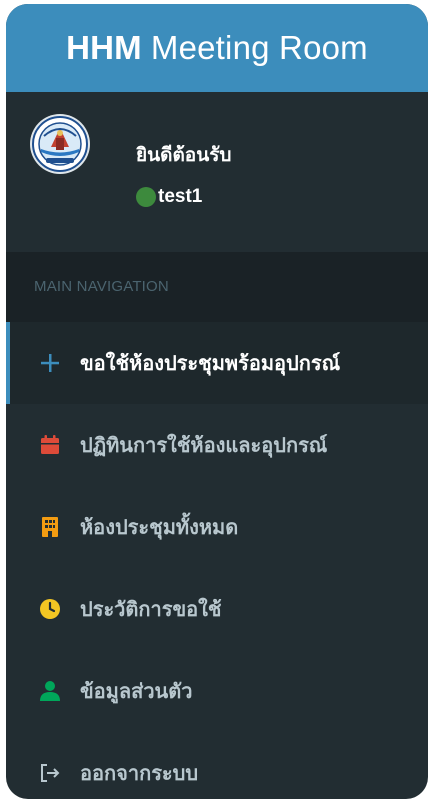 The width and height of the screenshot is (430, 803). What do you see at coordinates (184, 155) in the screenshot?
I see `welcome-text: ยินดีต้อนรับ` at bounding box center [184, 155].